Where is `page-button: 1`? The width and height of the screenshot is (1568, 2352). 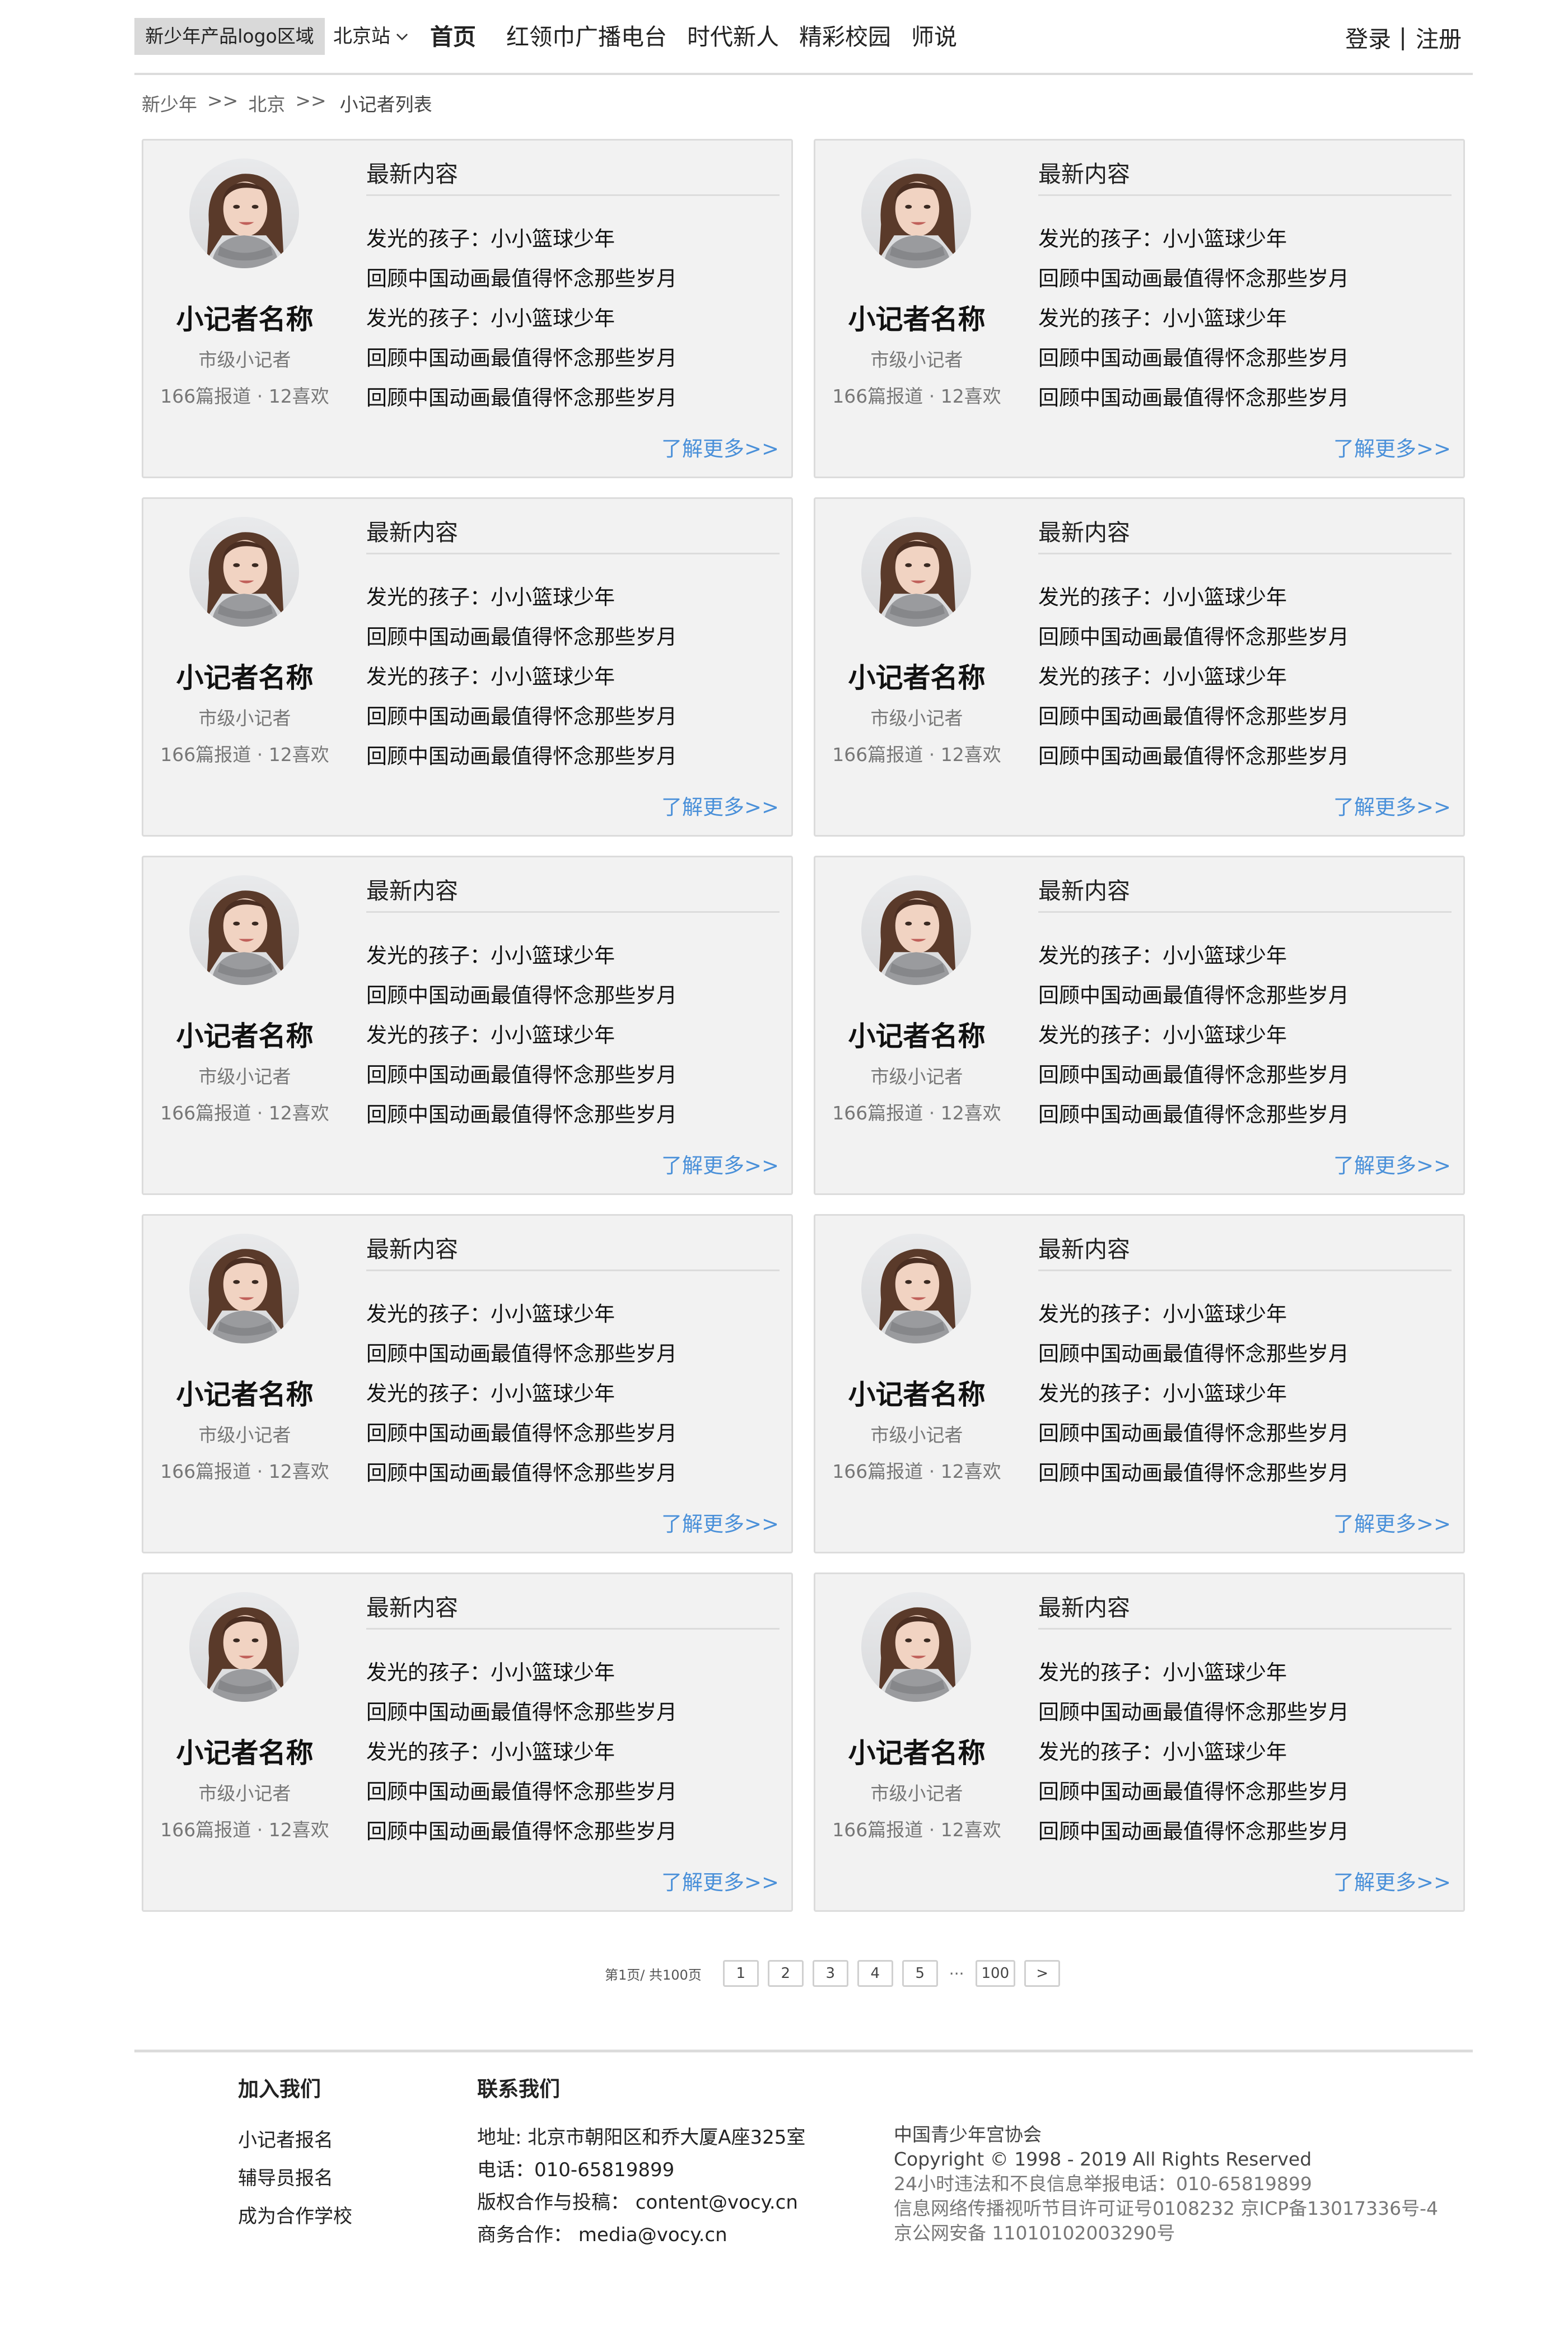 page-button: 1 is located at coordinates (741, 1974).